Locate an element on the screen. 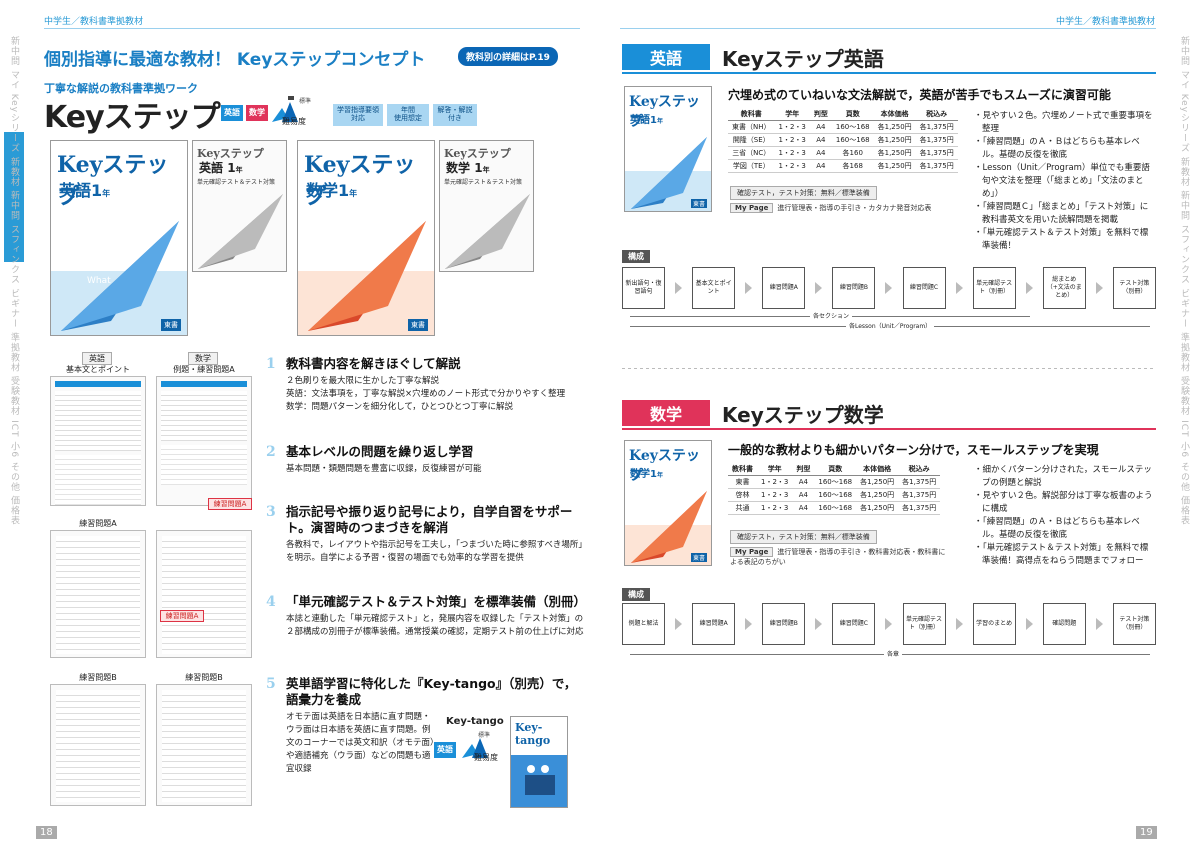  math-header-title: Keyステップ数学 is located at coordinates (803, 414).